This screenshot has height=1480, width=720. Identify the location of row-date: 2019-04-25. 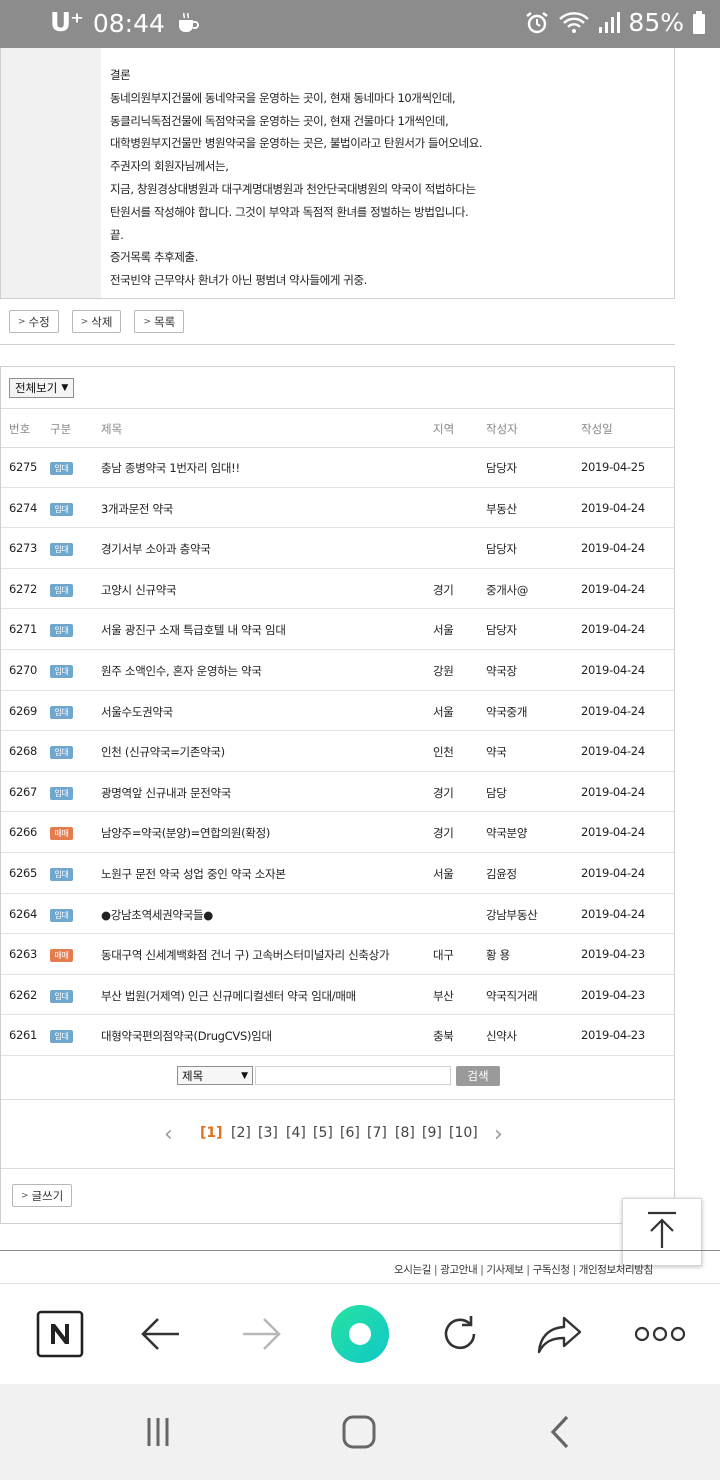
(613, 467).